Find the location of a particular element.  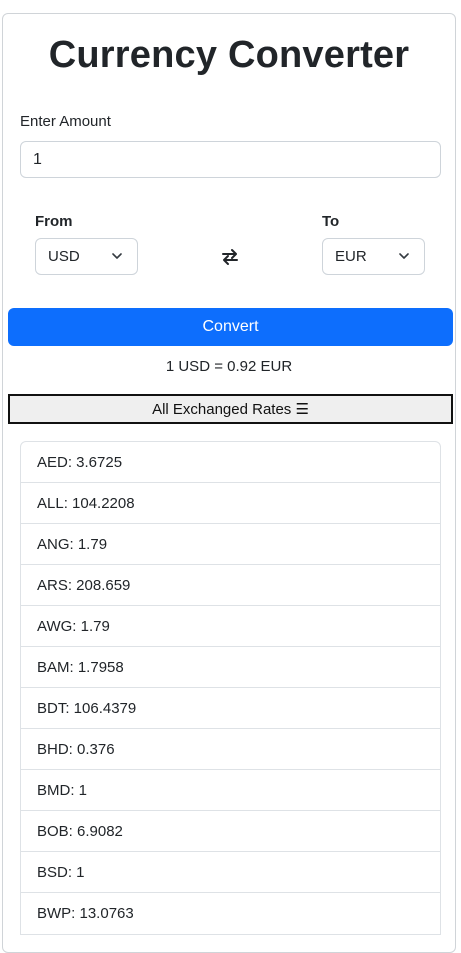

amount-input is located at coordinates (230, 159).